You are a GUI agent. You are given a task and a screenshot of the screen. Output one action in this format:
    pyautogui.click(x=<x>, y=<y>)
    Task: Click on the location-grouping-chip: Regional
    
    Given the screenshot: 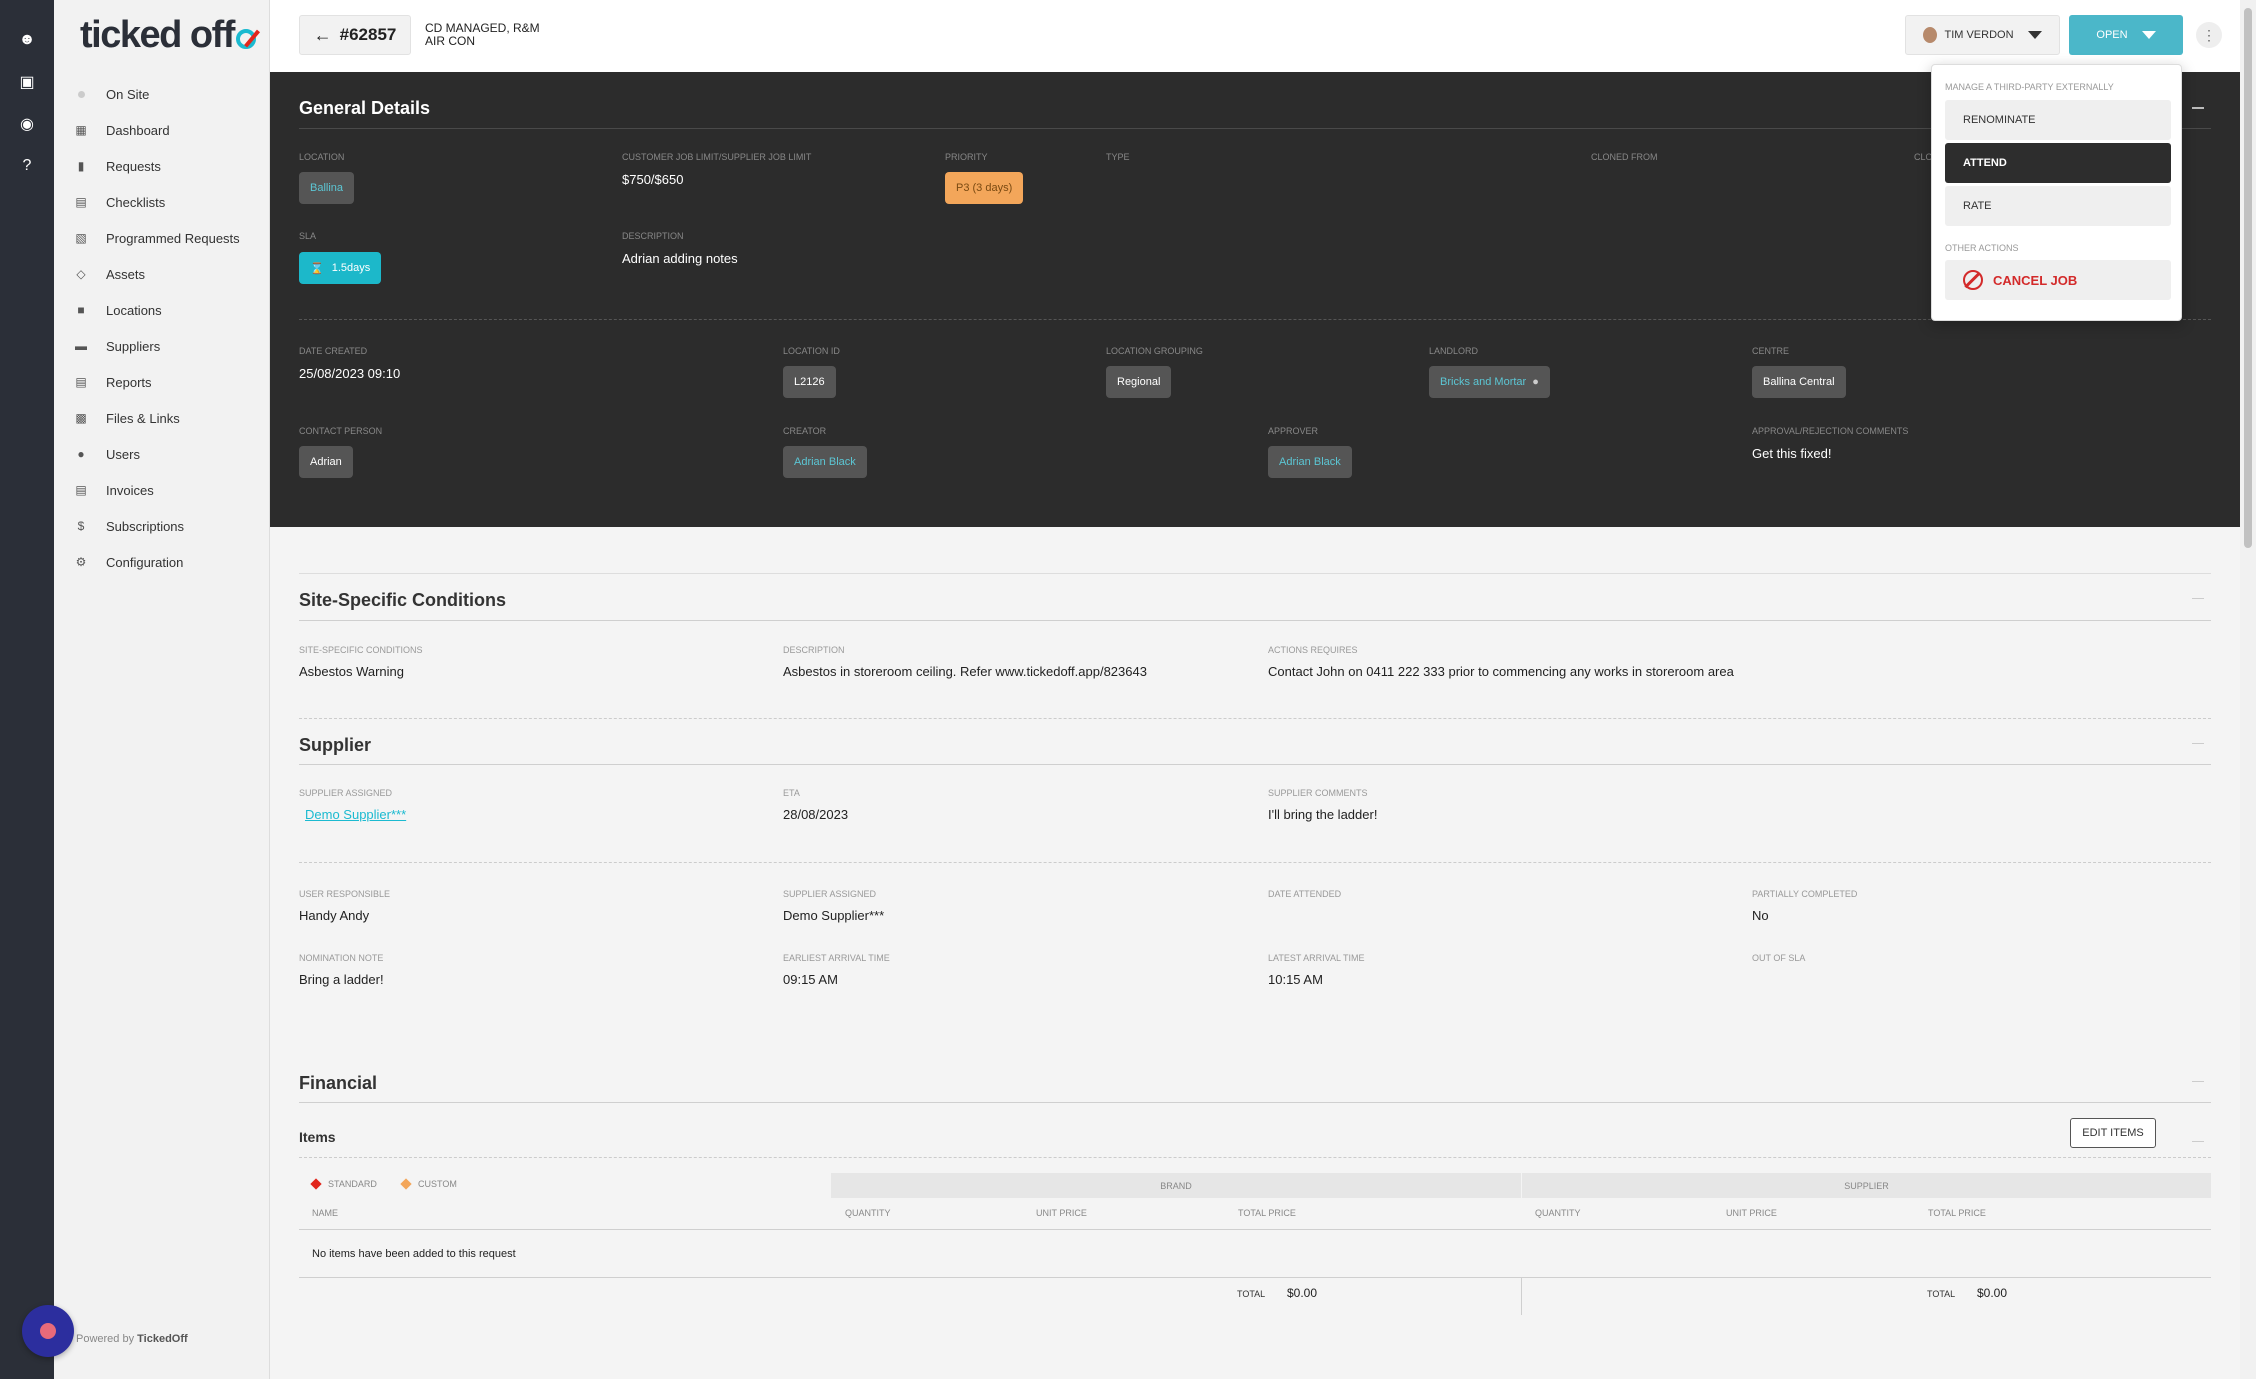 What is the action you would take?
    pyautogui.click(x=1139, y=382)
    